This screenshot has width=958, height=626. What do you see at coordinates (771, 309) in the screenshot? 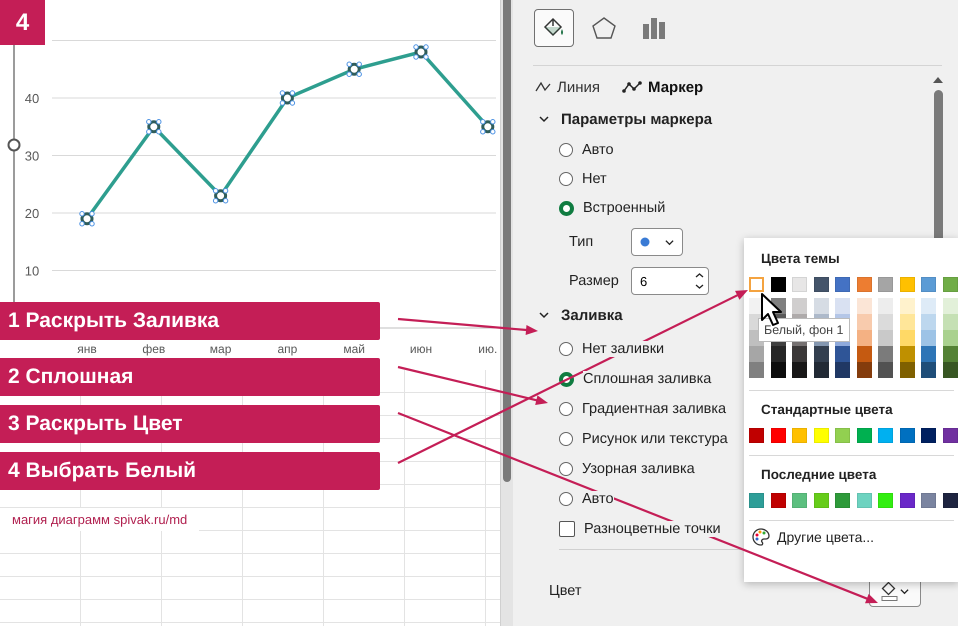
I see `cursor-icon` at bounding box center [771, 309].